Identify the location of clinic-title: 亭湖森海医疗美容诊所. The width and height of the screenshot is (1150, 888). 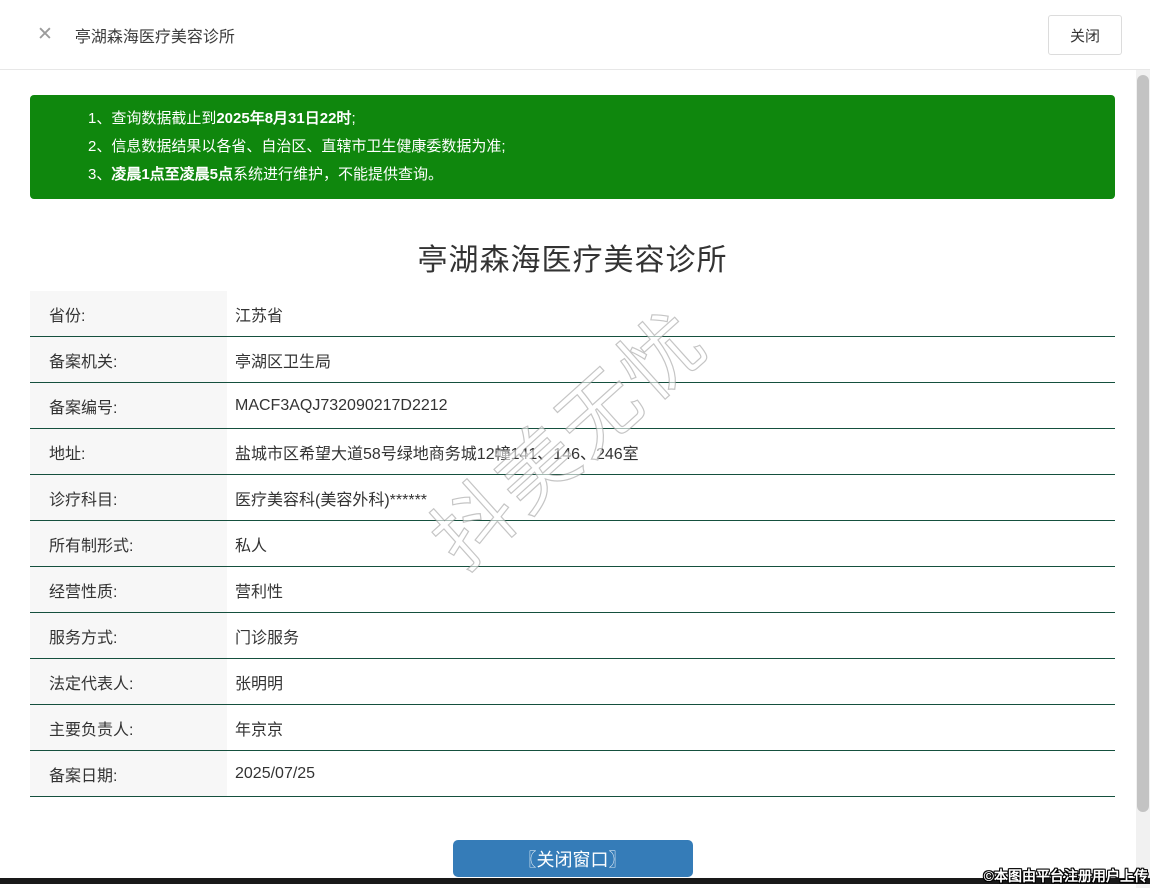
(572, 260).